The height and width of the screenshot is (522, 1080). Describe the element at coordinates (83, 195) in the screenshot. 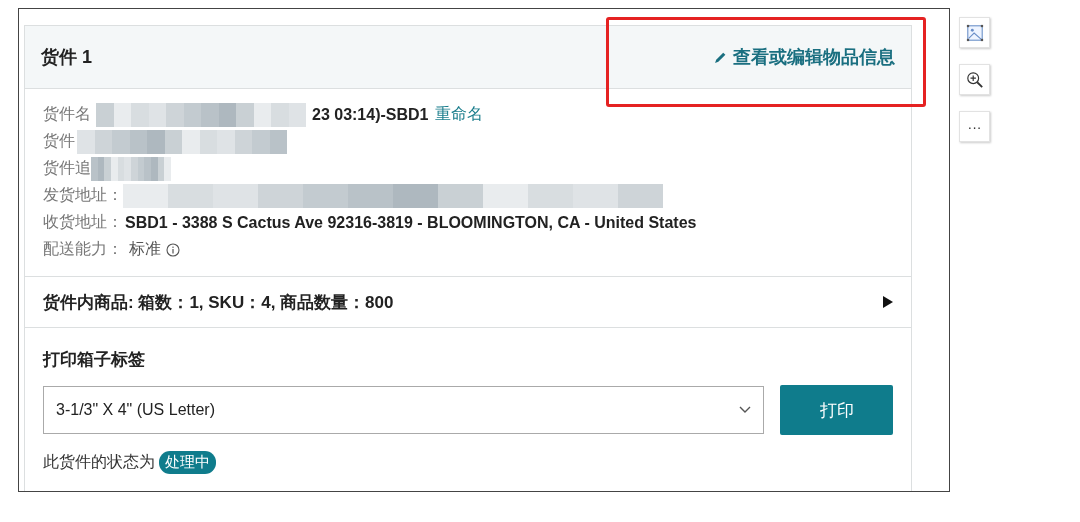

I see `field-label: 发货地址：` at that location.